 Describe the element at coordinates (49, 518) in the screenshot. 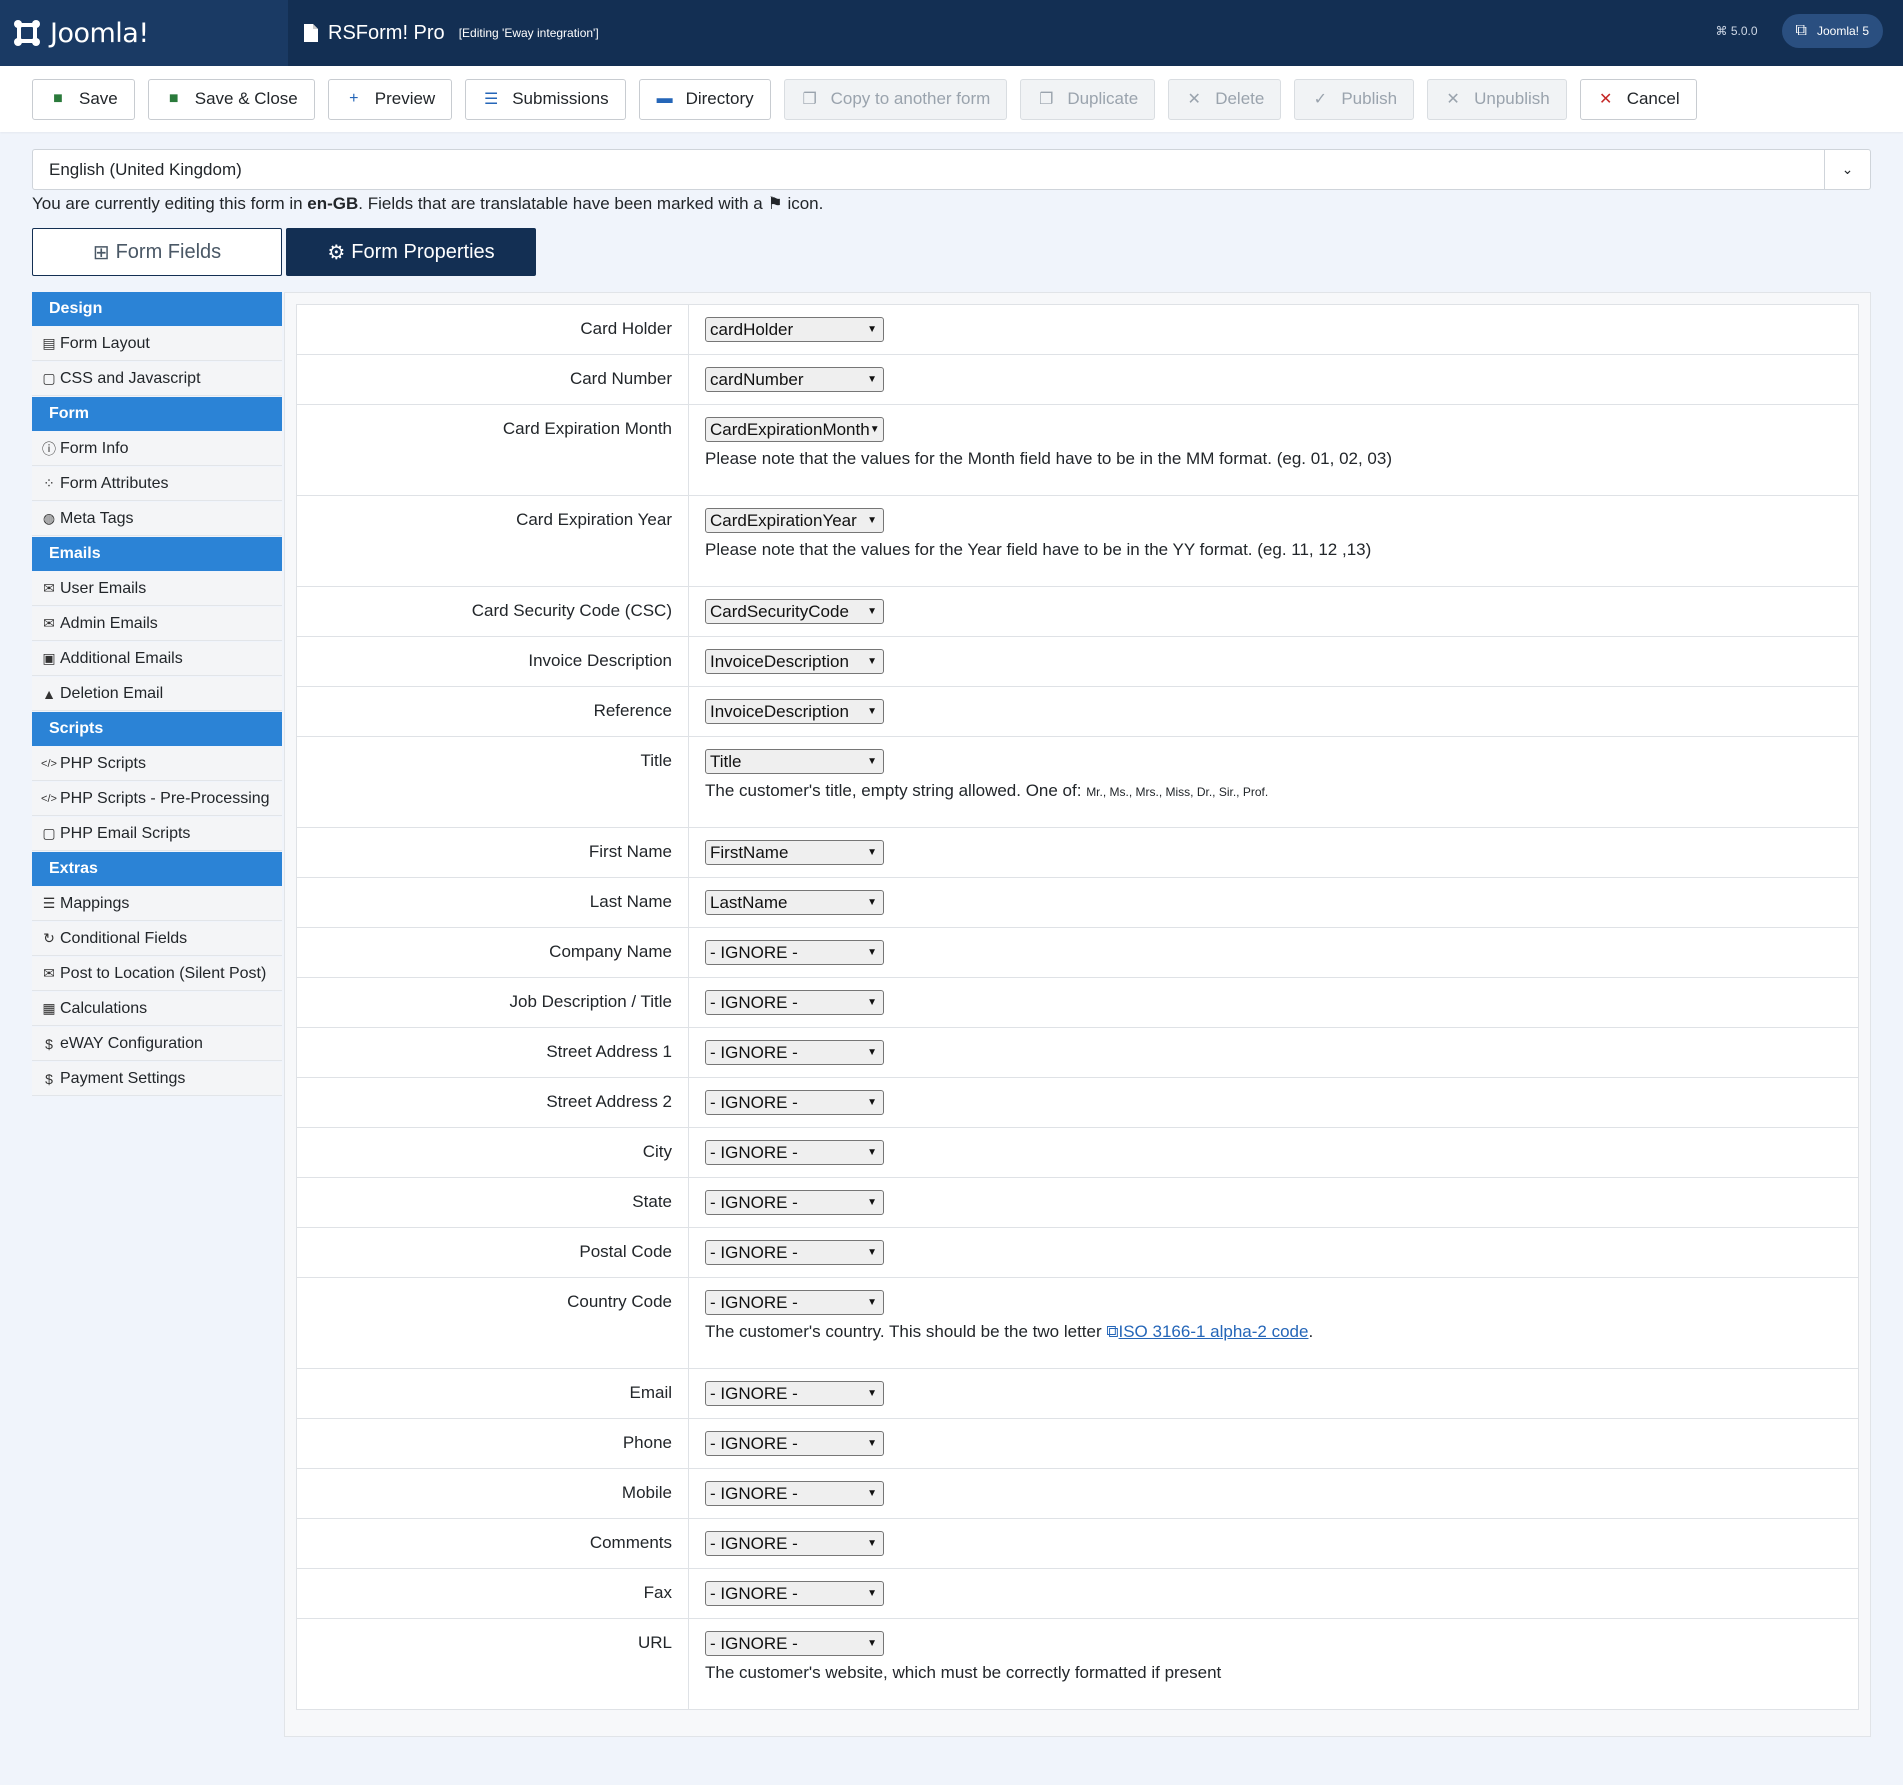

I see `globe-icon: ◍` at that location.